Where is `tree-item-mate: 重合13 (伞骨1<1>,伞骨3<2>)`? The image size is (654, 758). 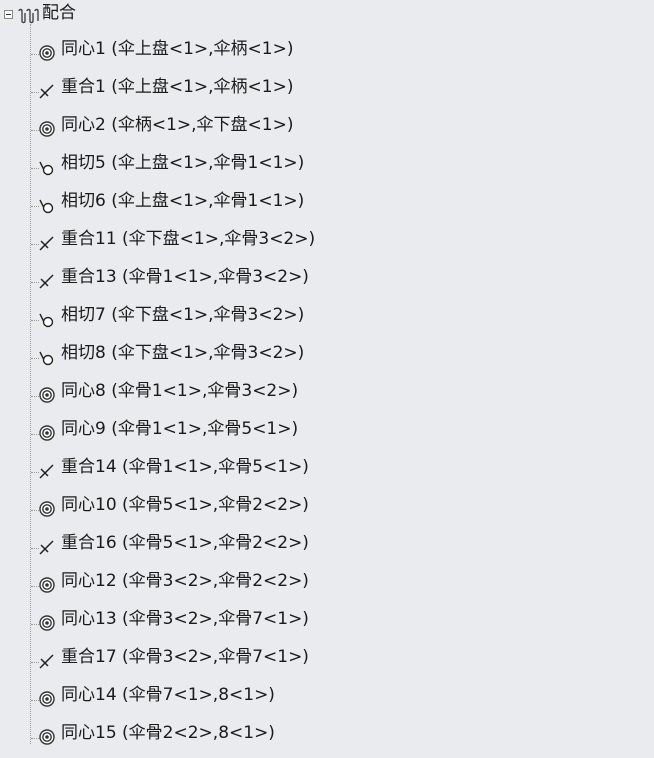 tree-item-mate: 重合13 (伞骨1<1>,伞骨3<2>) is located at coordinates (327, 277).